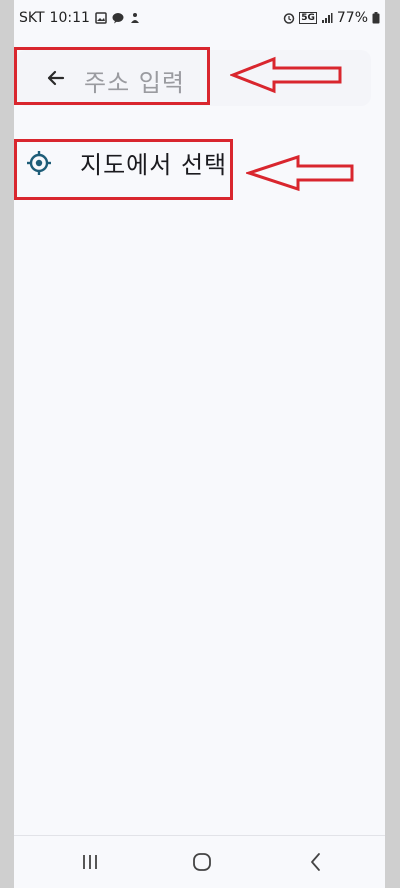 The width and height of the screenshot is (400, 888). Describe the element at coordinates (135, 18) in the screenshot. I see `notification-icon` at that location.